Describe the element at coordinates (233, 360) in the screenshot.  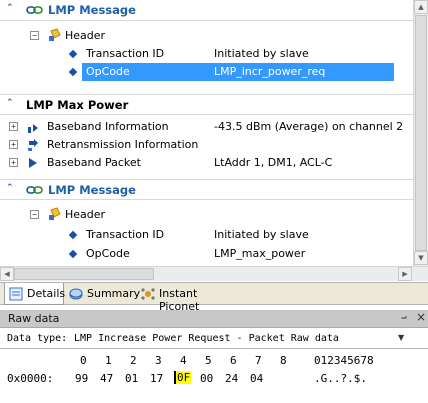
I see `col-header: 6` at that location.